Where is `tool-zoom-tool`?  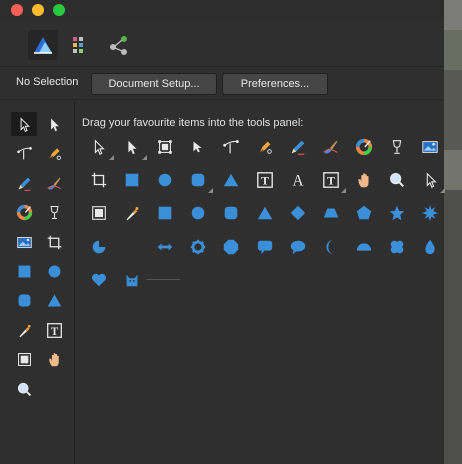 tool-zoom-tool is located at coordinates (24, 389).